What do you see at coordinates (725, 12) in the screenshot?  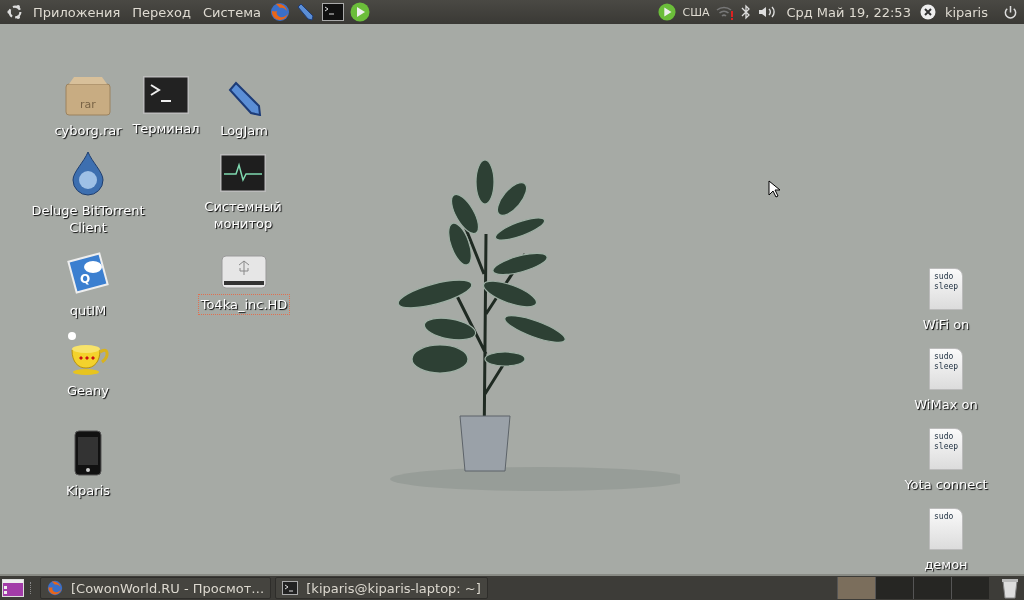 I see `wifi-icon` at bounding box center [725, 12].